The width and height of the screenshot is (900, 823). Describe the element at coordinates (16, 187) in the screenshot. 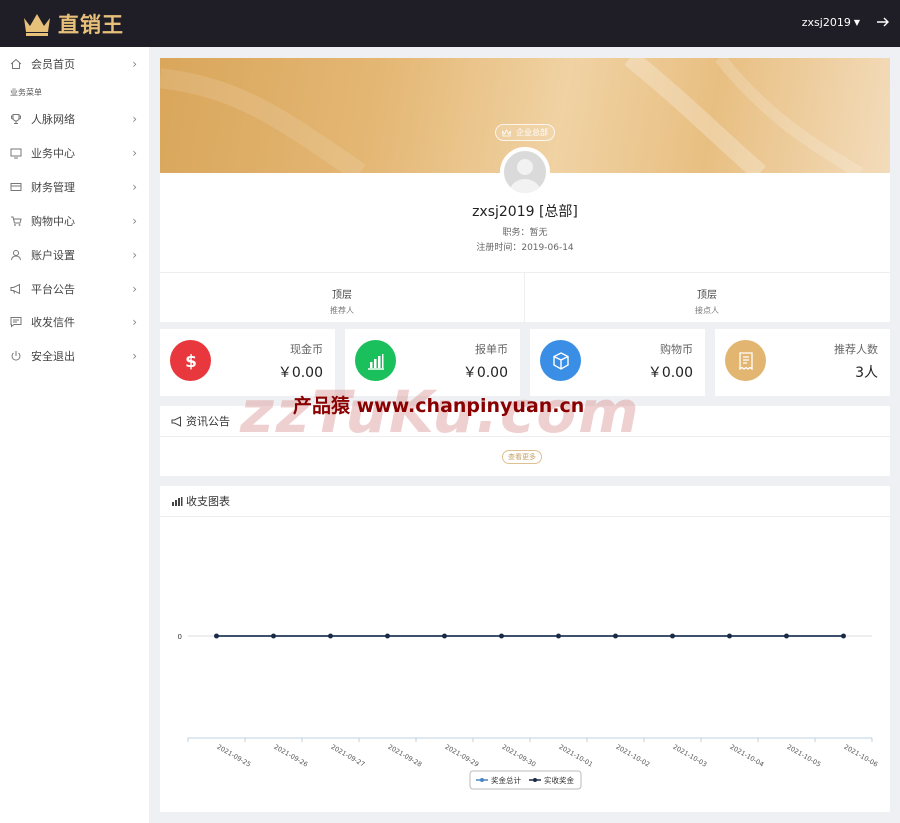

I see `card-icon` at that location.